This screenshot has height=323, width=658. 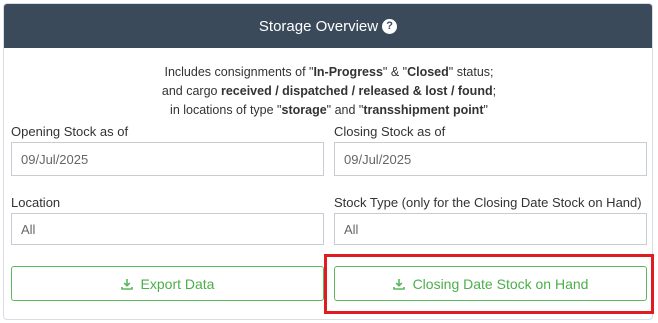 What do you see at coordinates (70, 131) in the screenshot?
I see `opening-stock-label: Opening Stock as of` at bounding box center [70, 131].